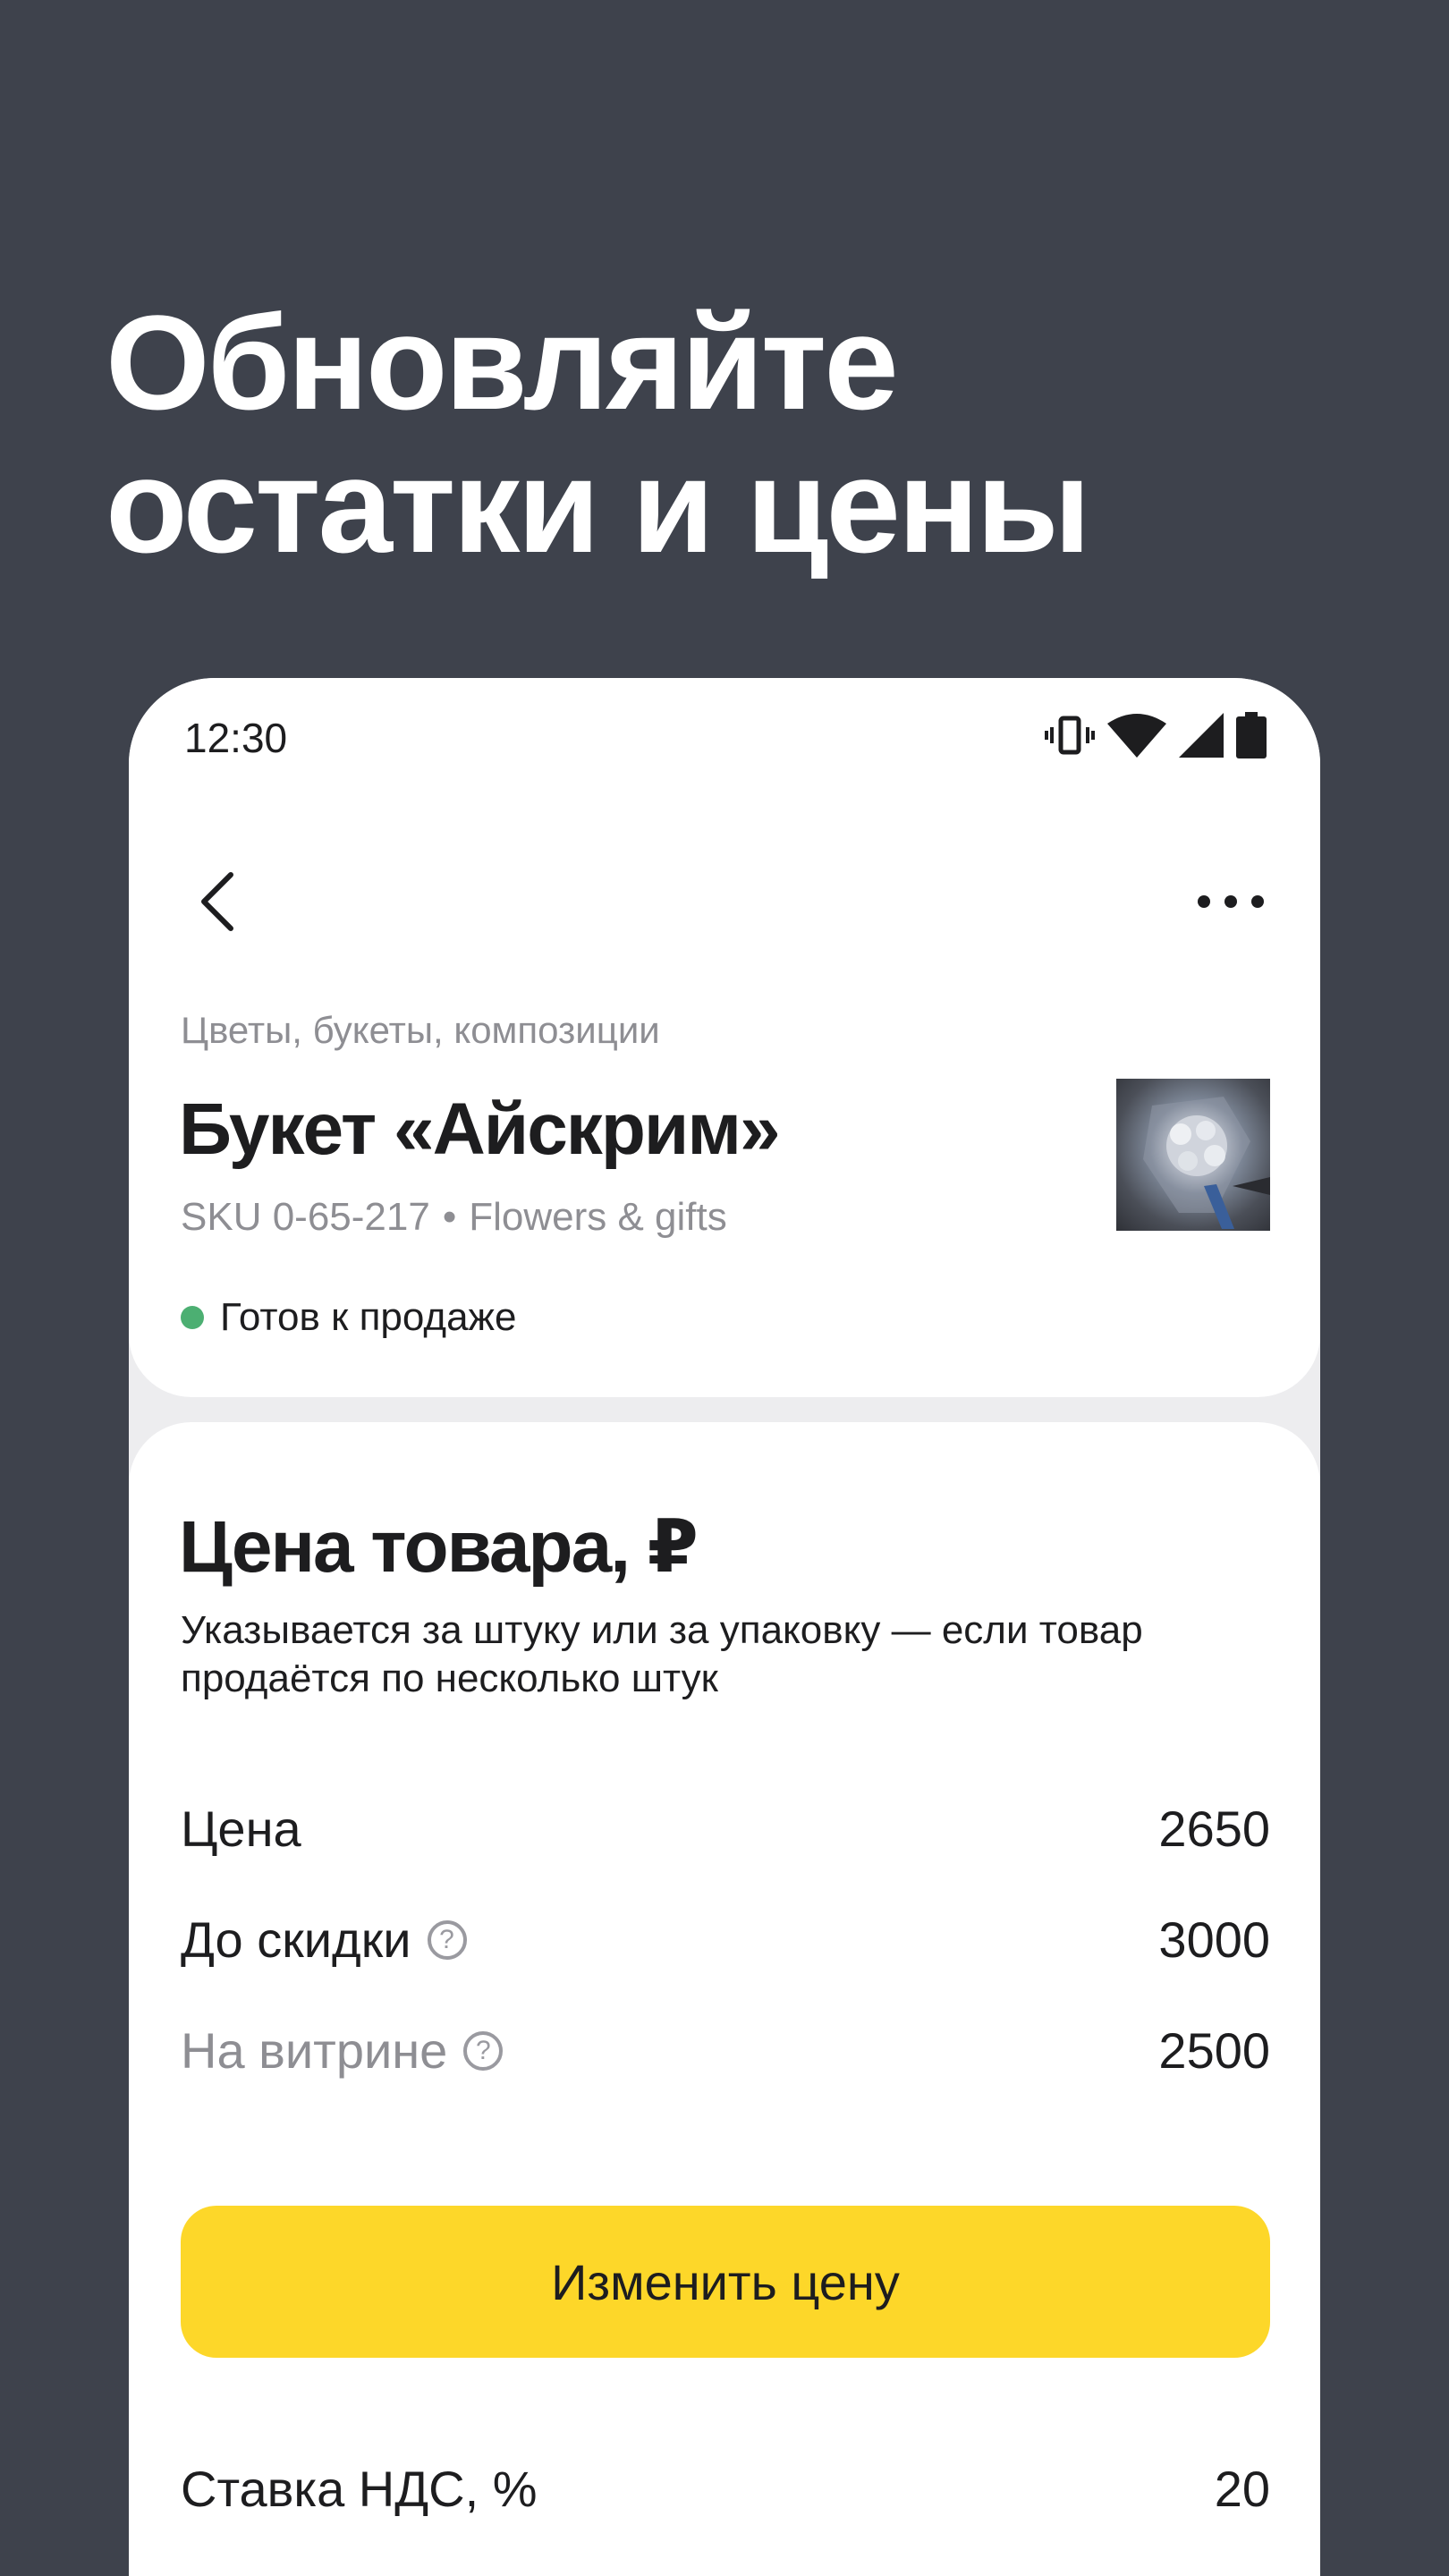 This screenshot has width=1449, height=2576. Describe the element at coordinates (725, 2489) in the screenshot. I see `vat-row: Ставка НДС, % 20` at that location.